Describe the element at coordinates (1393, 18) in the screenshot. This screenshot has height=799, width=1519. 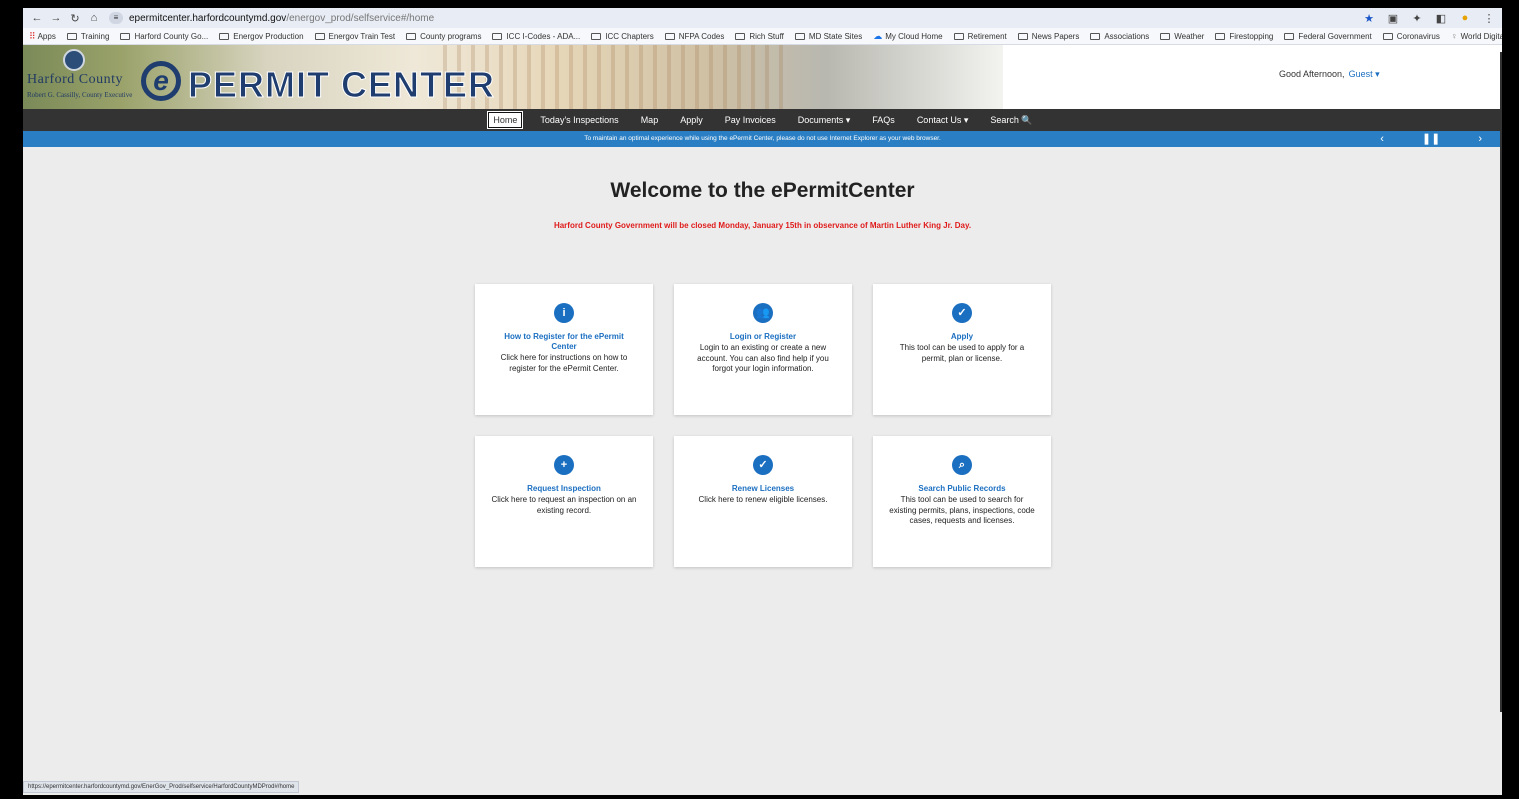
I see `cast-icon: ▣` at that location.